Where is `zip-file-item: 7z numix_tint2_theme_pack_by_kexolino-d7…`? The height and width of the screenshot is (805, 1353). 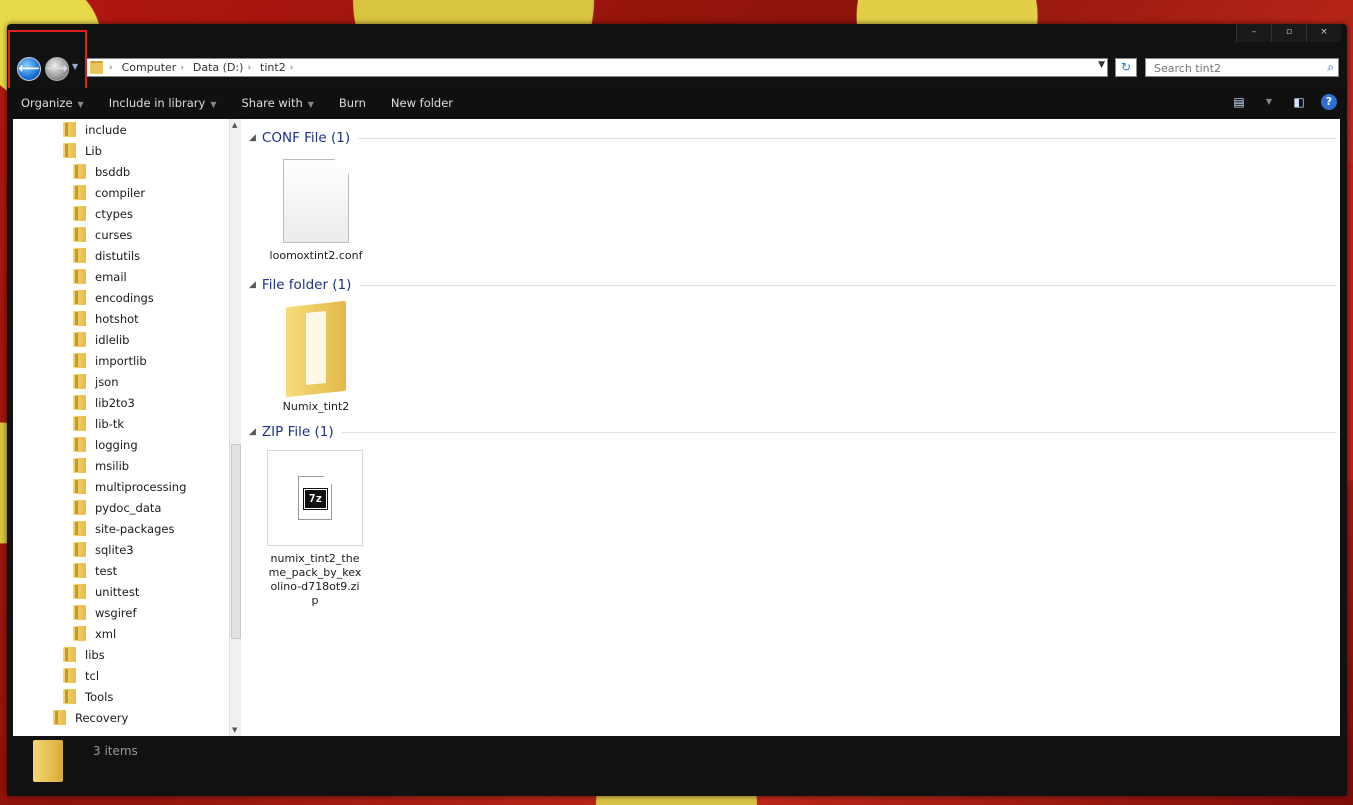 zip-file-item: 7z numix_tint2_theme_pack_by_kexolino-d7… is located at coordinates (315, 529).